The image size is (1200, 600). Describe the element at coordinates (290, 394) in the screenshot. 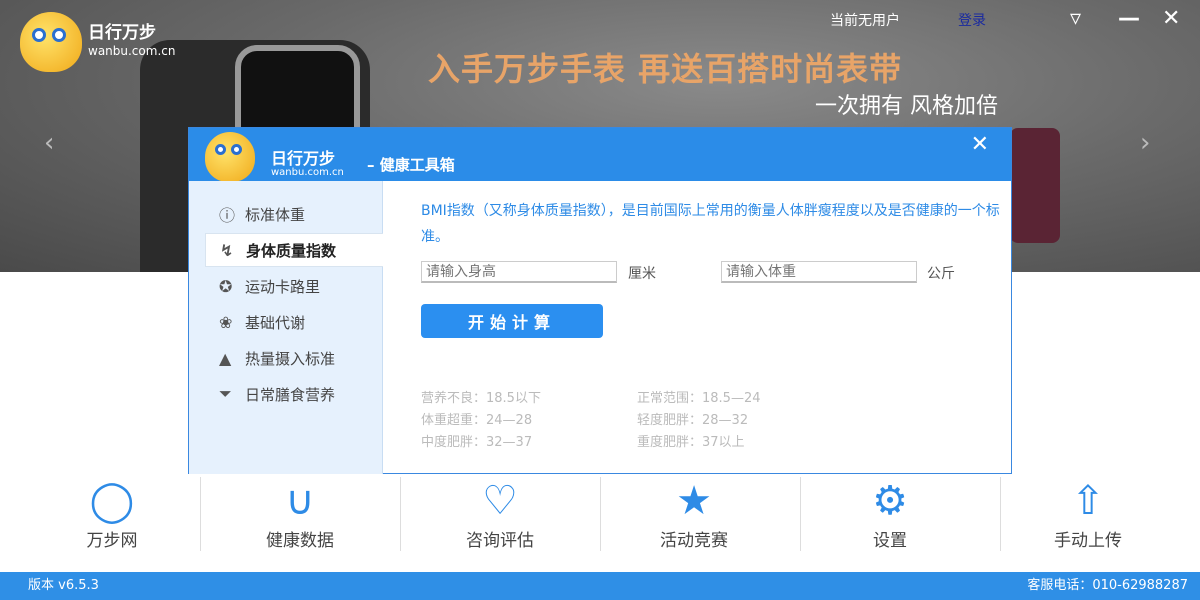

I see `sidebar-item-label: 日常膳食营养` at that location.